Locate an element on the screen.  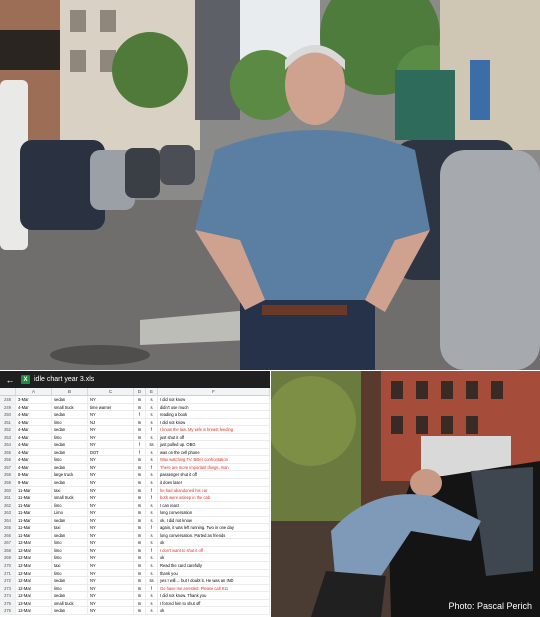
vehicle-type-cell: small truck is located at coordinates (70, 407).